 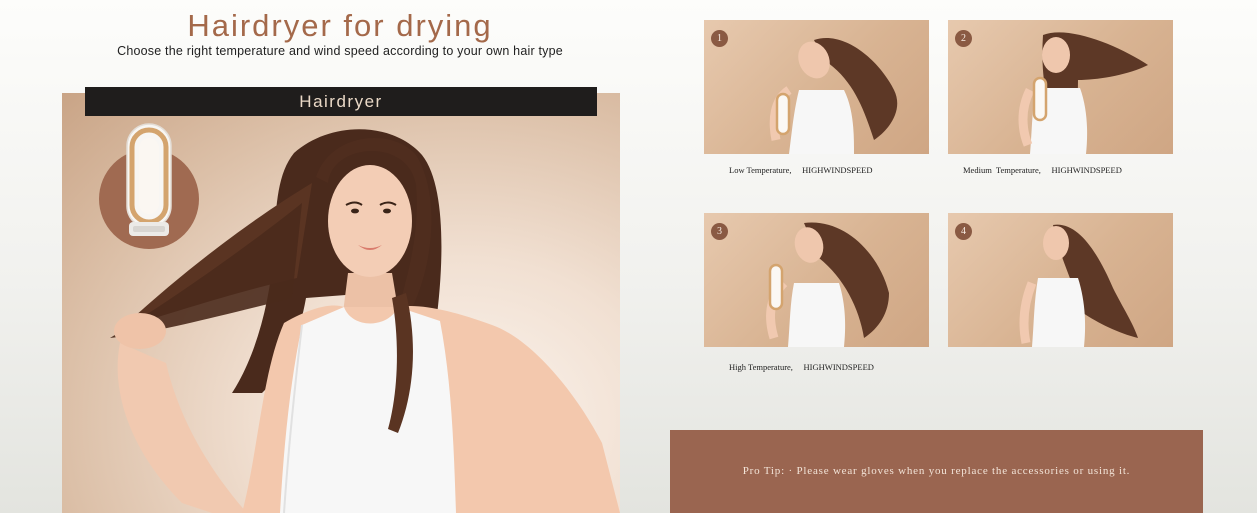 I want to click on step-caption-1: Low Temperature, HIGHWINDSPEED, so click(x=801, y=170).